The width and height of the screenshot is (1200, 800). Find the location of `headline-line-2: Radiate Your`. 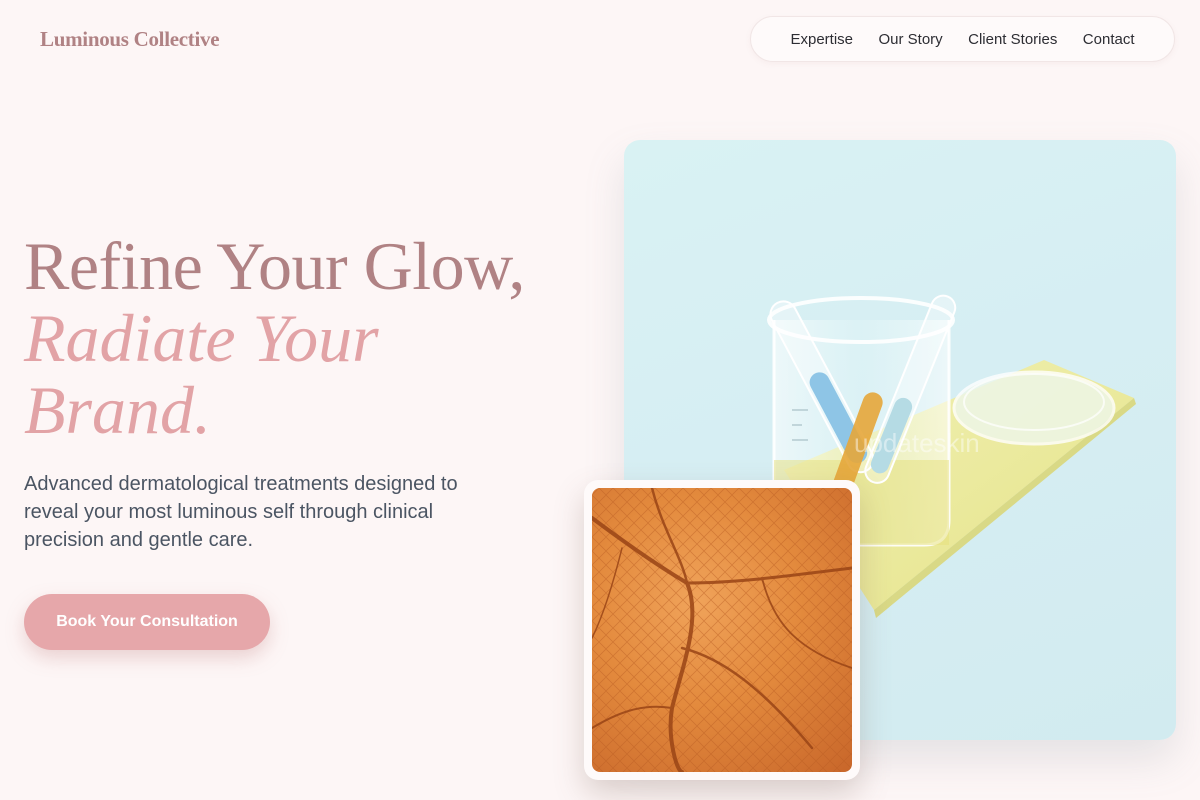

headline-line-2: Radiate Your is located at coordinates (201, 338).